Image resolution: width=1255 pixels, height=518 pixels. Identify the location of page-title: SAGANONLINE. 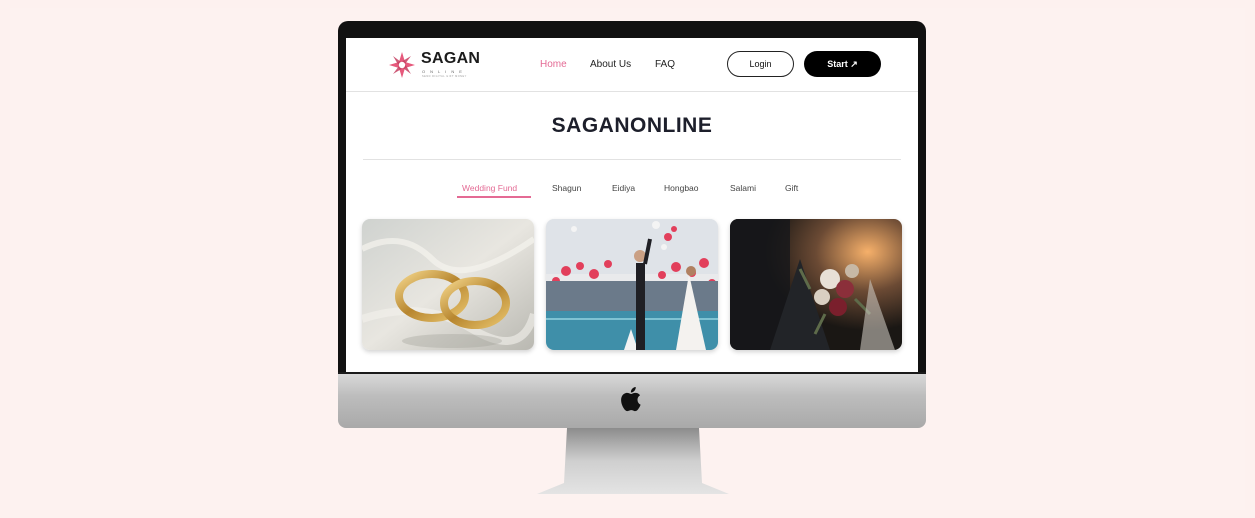
(632, 125).